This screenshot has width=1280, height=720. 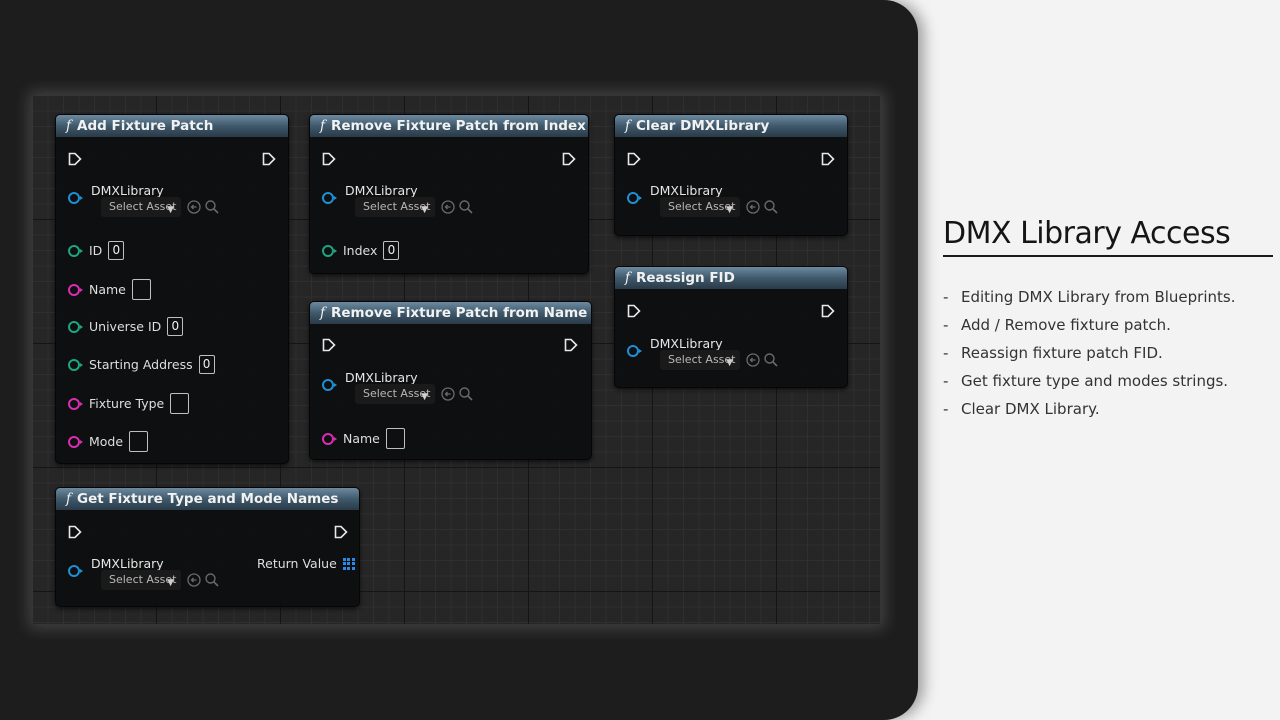 What do you see at coordinates (348, 563) in the screenshot?
I see `map-pin-icon` at bounding box center [348, 563].